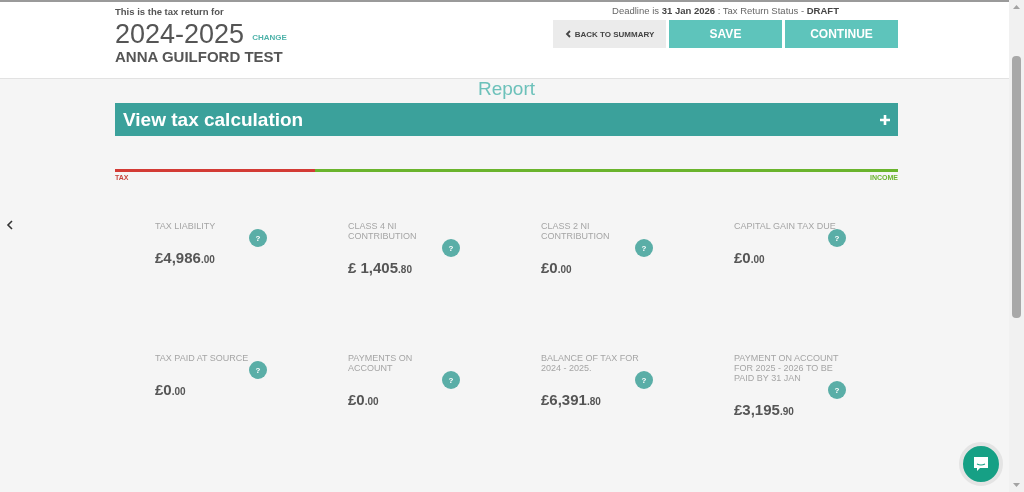 The image size is (1024, 492). What do you see at coordinates (725, 34) in the screenshot?
I see `save-button: SAVE` at bounding box center [725, 34].